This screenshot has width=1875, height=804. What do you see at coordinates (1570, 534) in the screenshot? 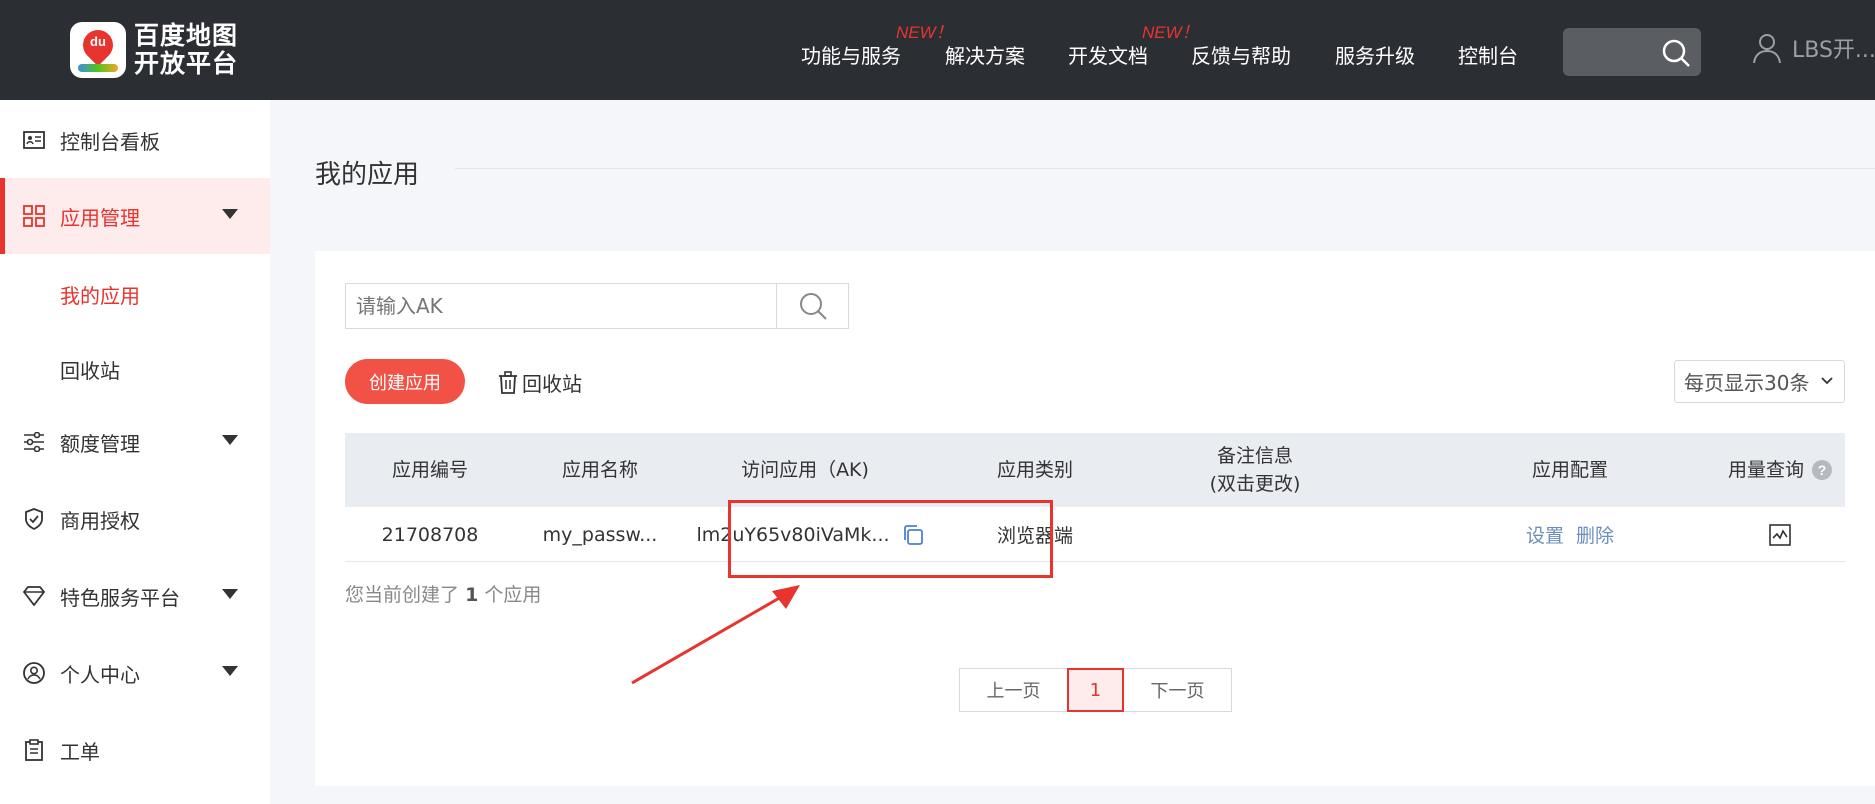
I see `config-cell: 设置 删除` at bounding box center [1570, 534].